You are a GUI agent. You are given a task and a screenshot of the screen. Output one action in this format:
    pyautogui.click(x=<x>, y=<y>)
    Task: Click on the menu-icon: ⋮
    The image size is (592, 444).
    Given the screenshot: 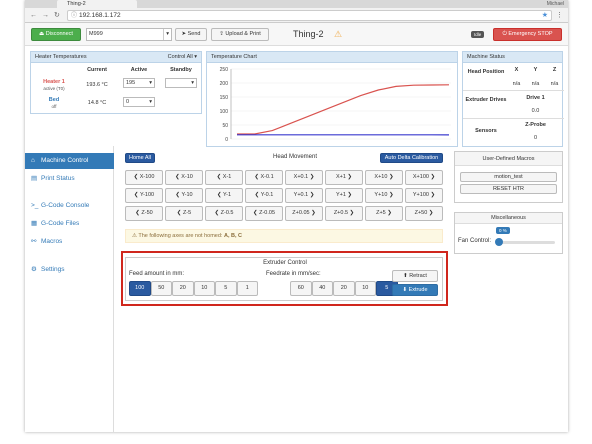 What is the action you would take?
    pyautogui.click(x=559, y=15)
    